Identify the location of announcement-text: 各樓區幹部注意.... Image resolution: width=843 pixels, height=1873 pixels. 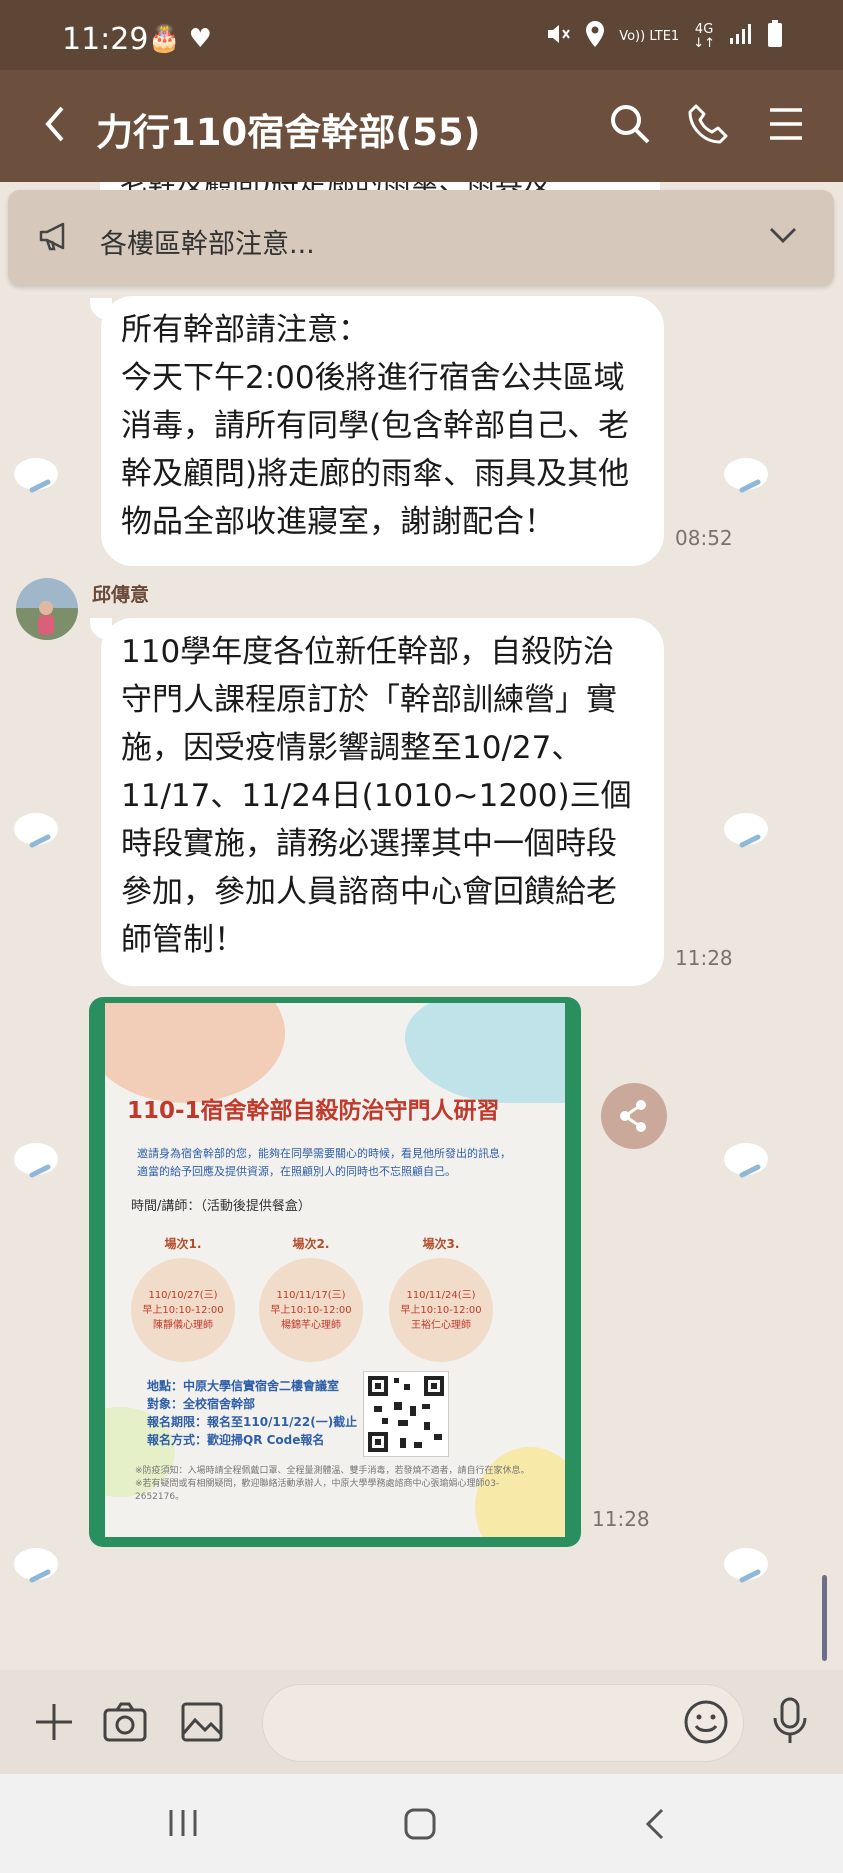
(207, 244).